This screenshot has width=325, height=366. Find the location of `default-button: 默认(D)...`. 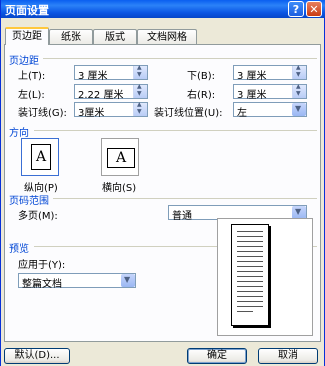

default-button: 默认(D)... is located at coordinates (37, 356).